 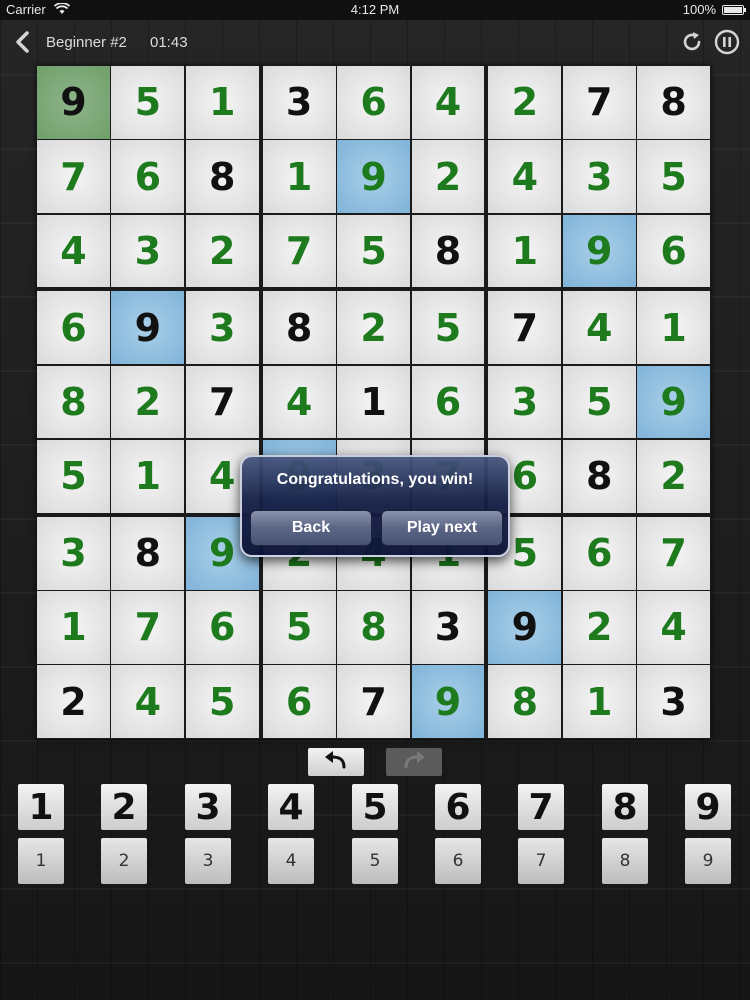 What do you see at coordinates (336, 762) in the screenshot?
I see `undo-button` at bounding box center [336, 762].